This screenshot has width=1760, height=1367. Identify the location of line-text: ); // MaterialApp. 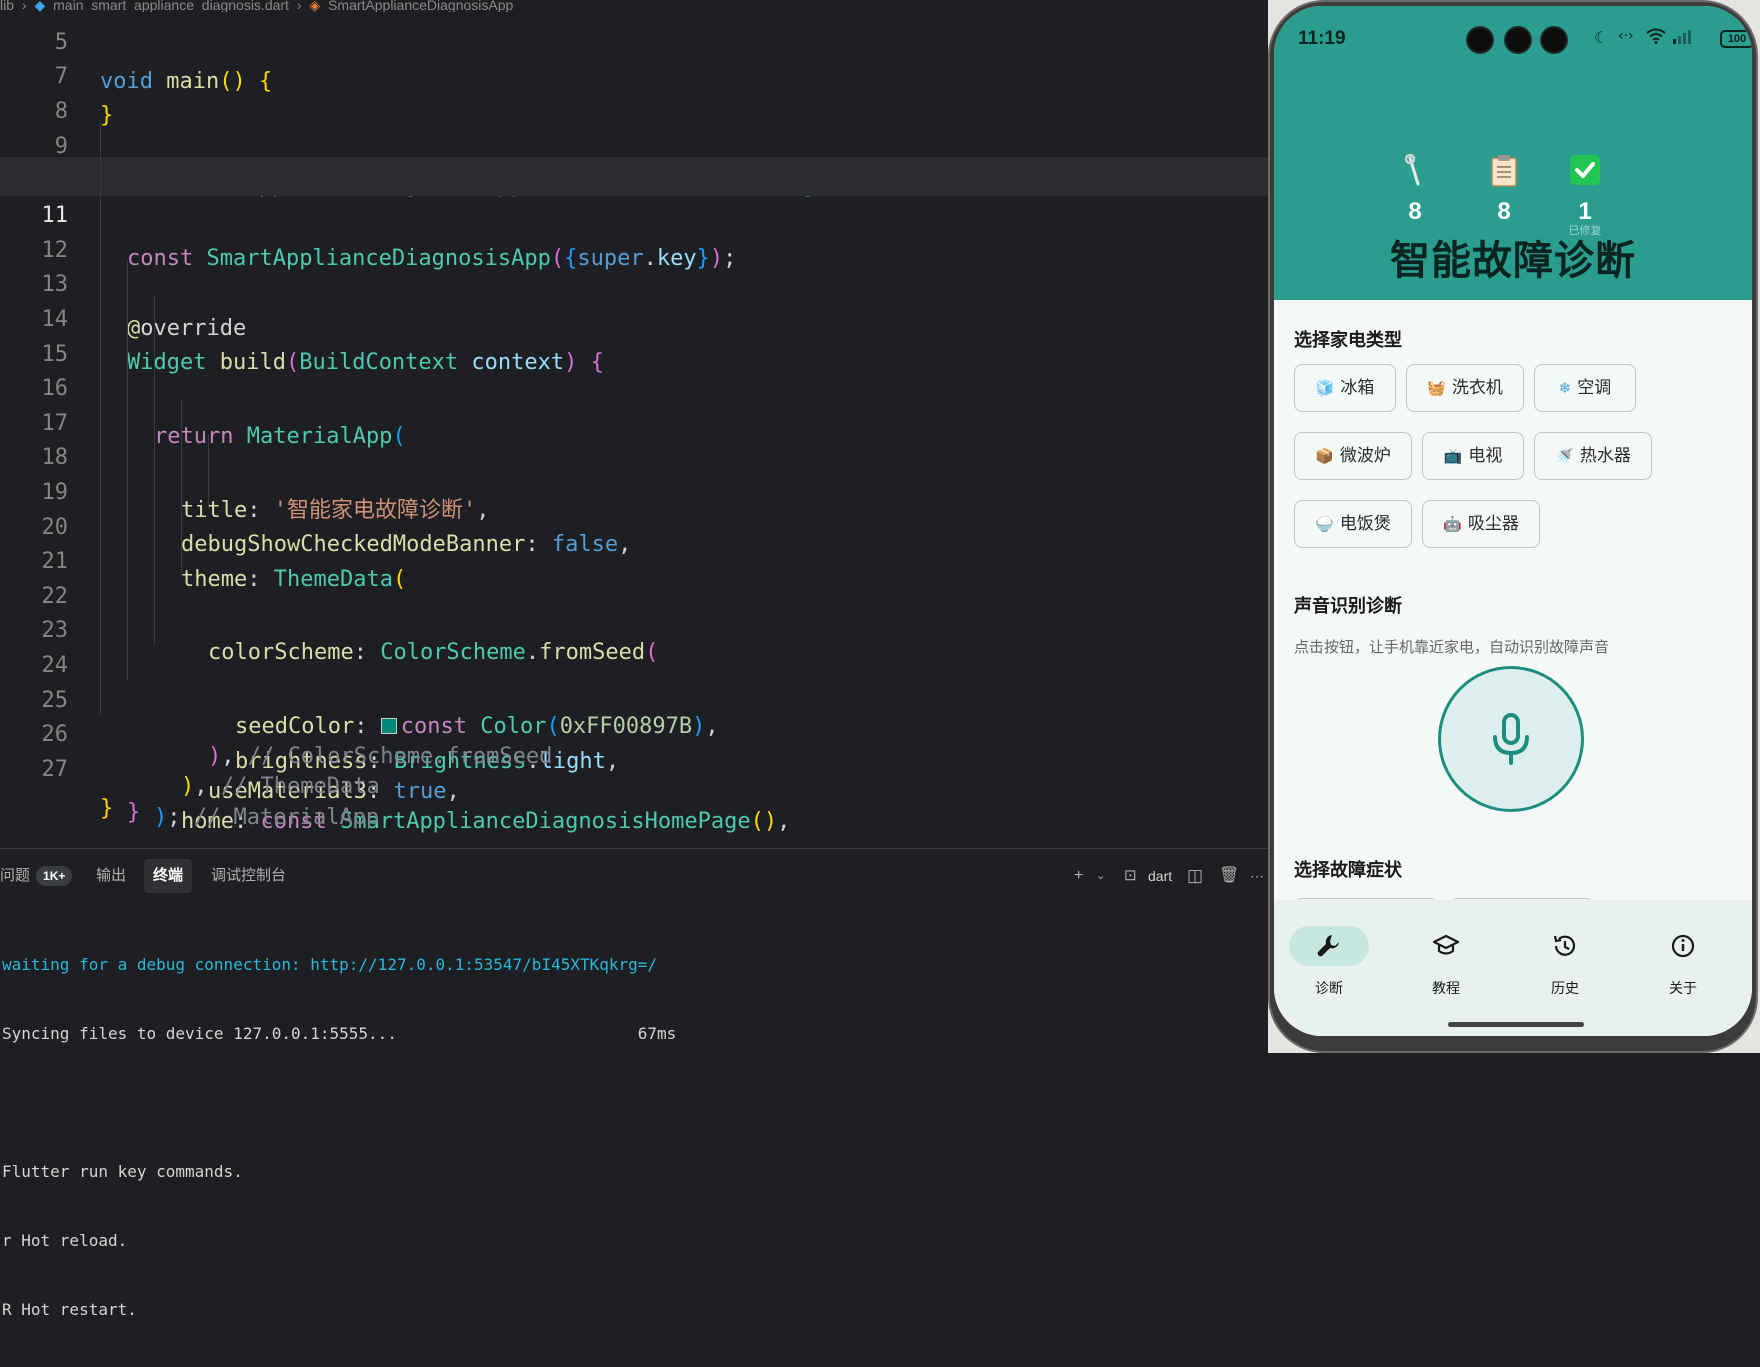
(267, 817).